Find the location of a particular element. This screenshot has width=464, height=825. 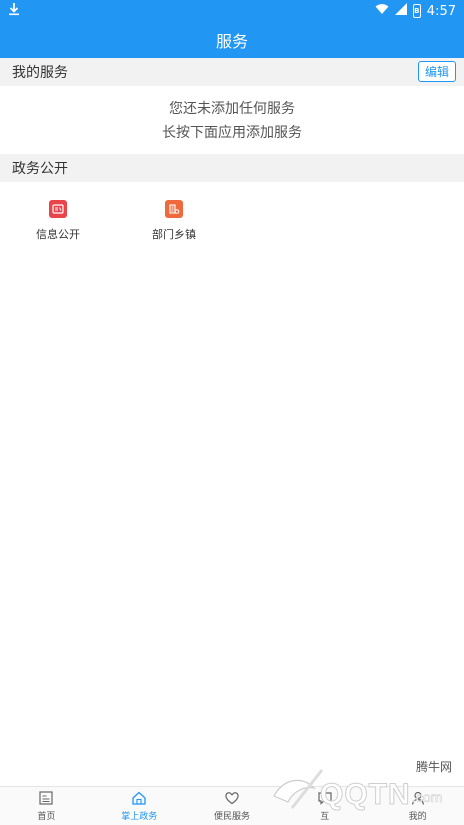

wifi-icon is located at coordinates (382, 11).